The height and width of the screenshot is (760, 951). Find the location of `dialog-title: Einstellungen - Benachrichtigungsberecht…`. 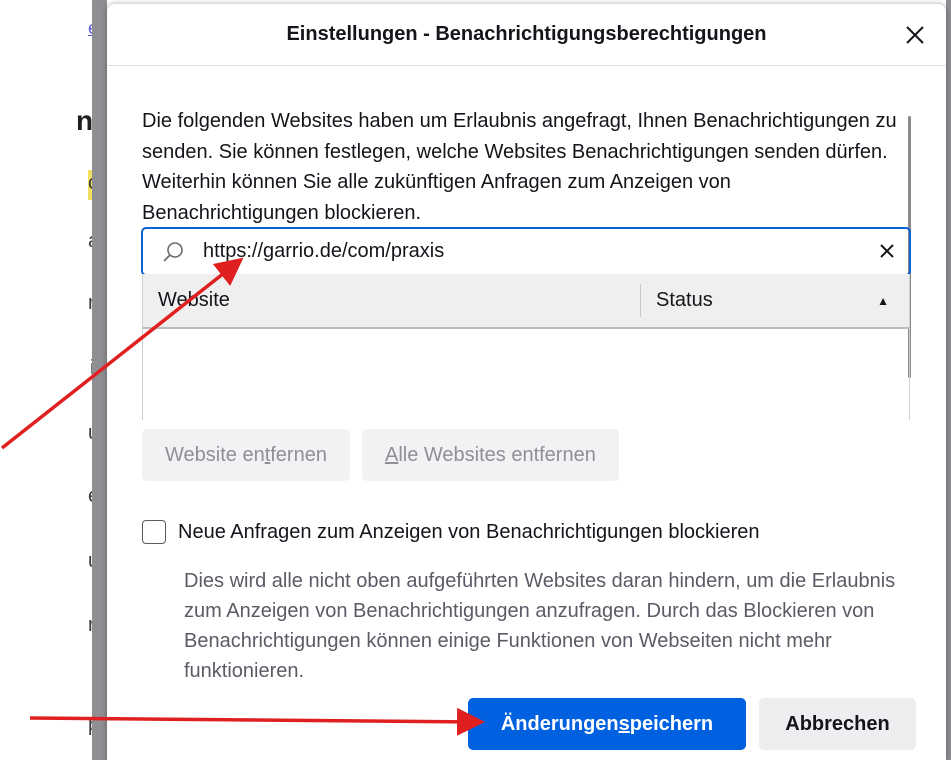

dialog-title: Einstellungen - Benachrichtigungsberecht… is located at coordinates (526, 34).